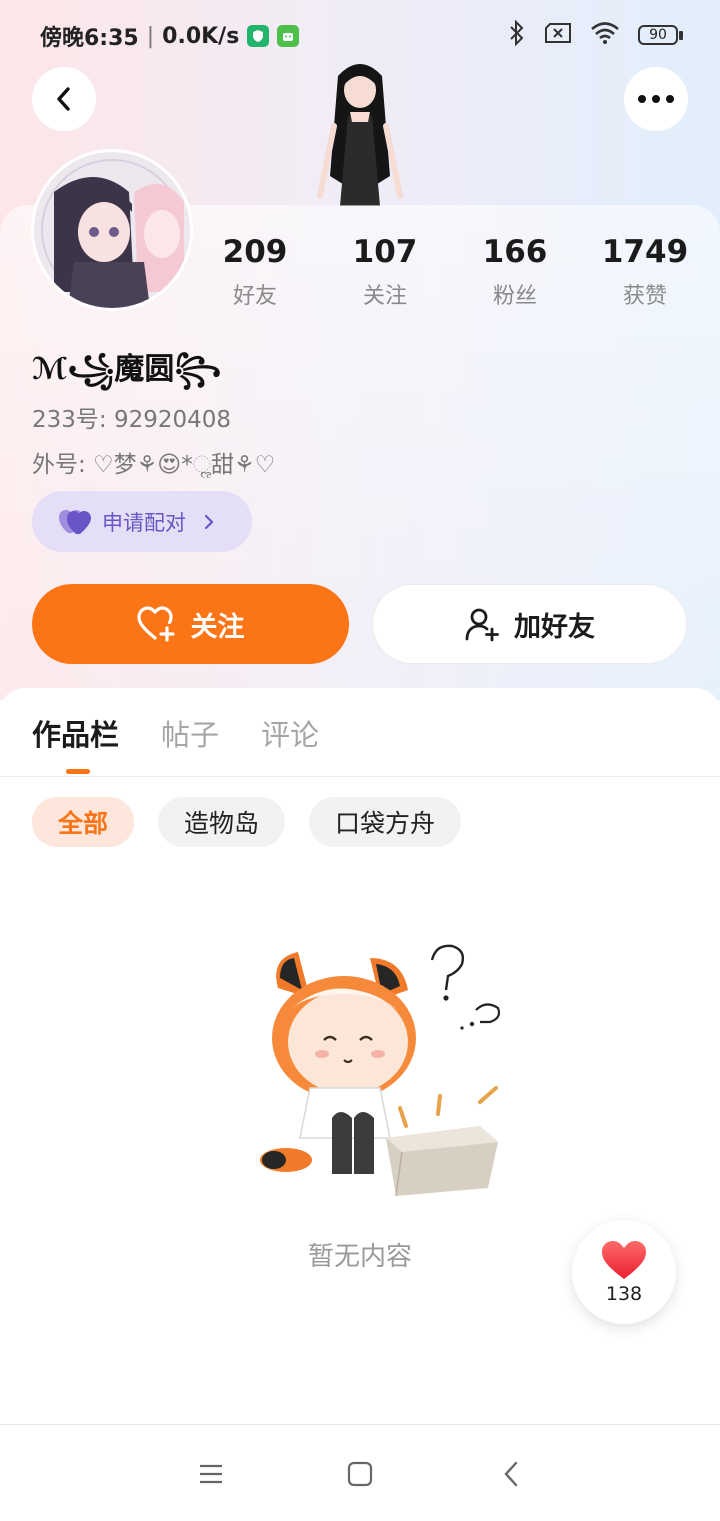 The image size is (720, 1521). I want to click on network-speed: 0.0K/s, so click(201, 36).